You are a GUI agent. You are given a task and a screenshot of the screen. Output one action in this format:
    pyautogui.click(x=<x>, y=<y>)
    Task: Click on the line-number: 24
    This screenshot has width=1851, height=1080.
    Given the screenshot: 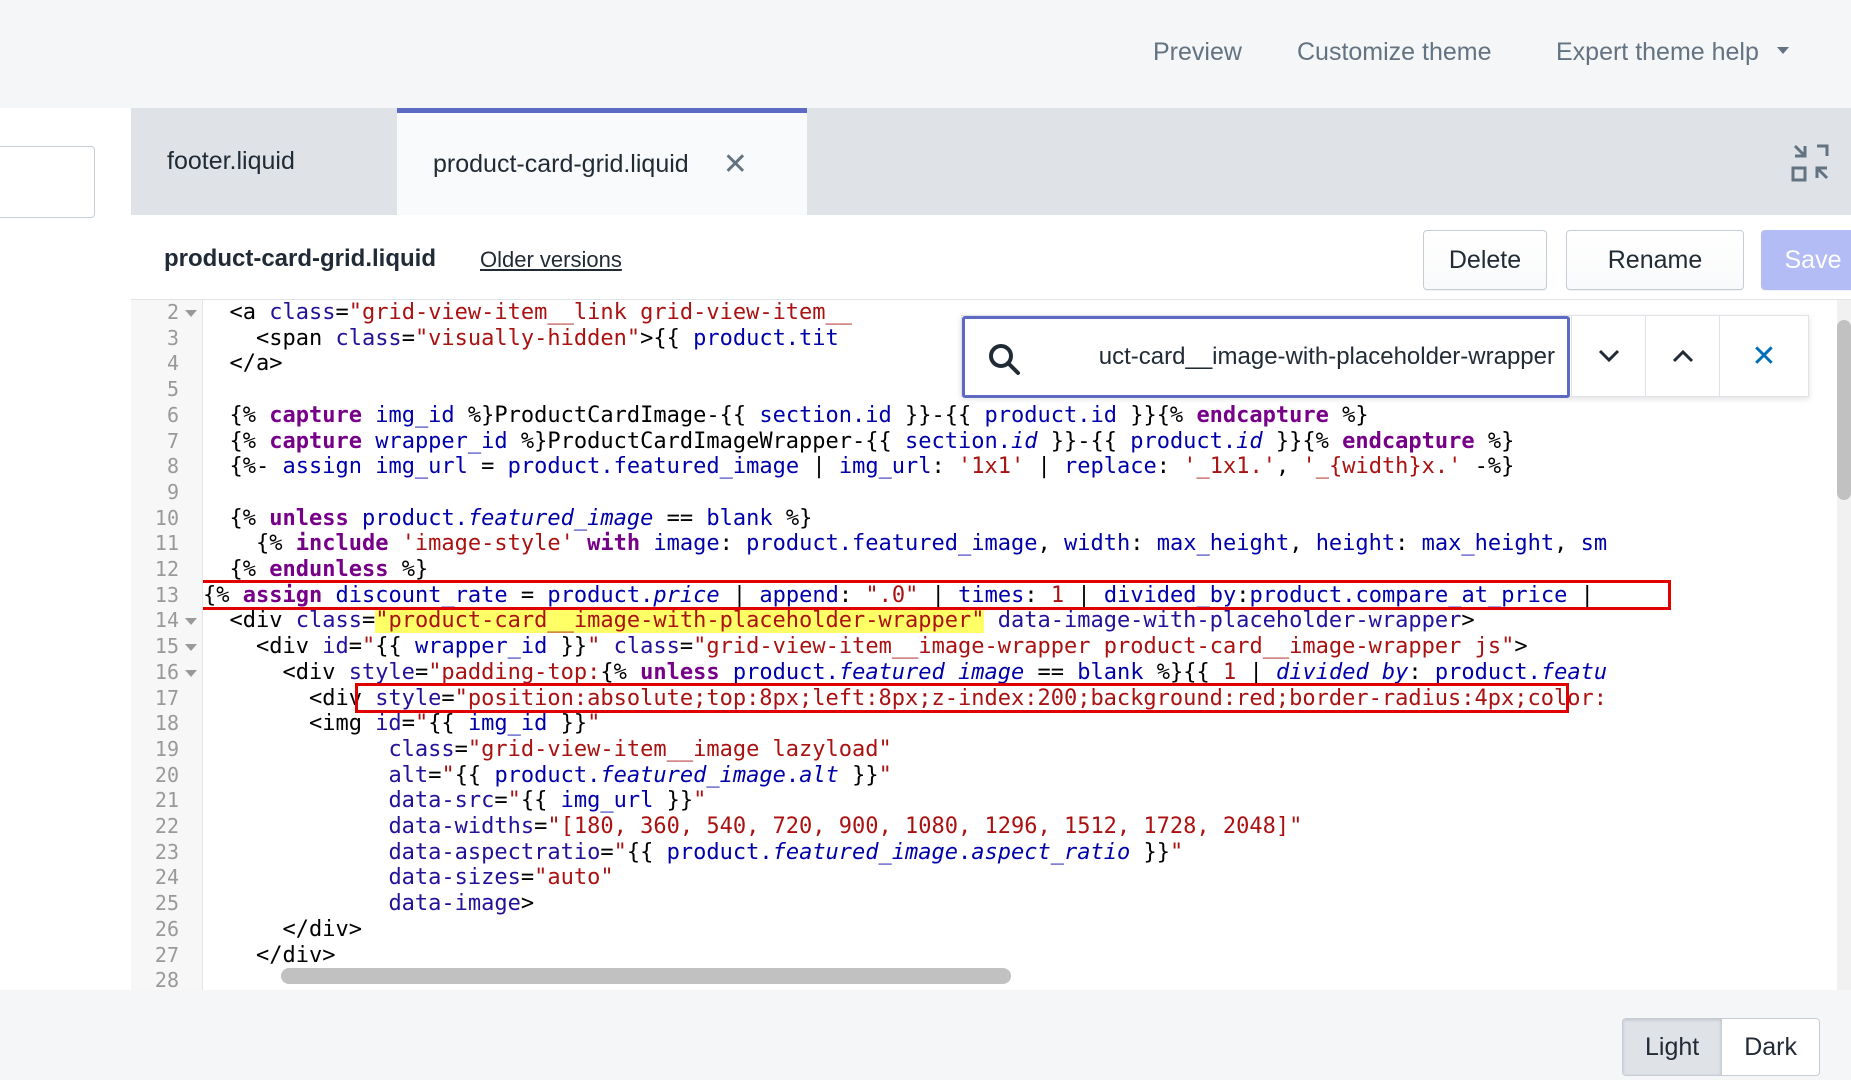 What is the action you would take?
    pyautogui.click(x=166, y=877)
    